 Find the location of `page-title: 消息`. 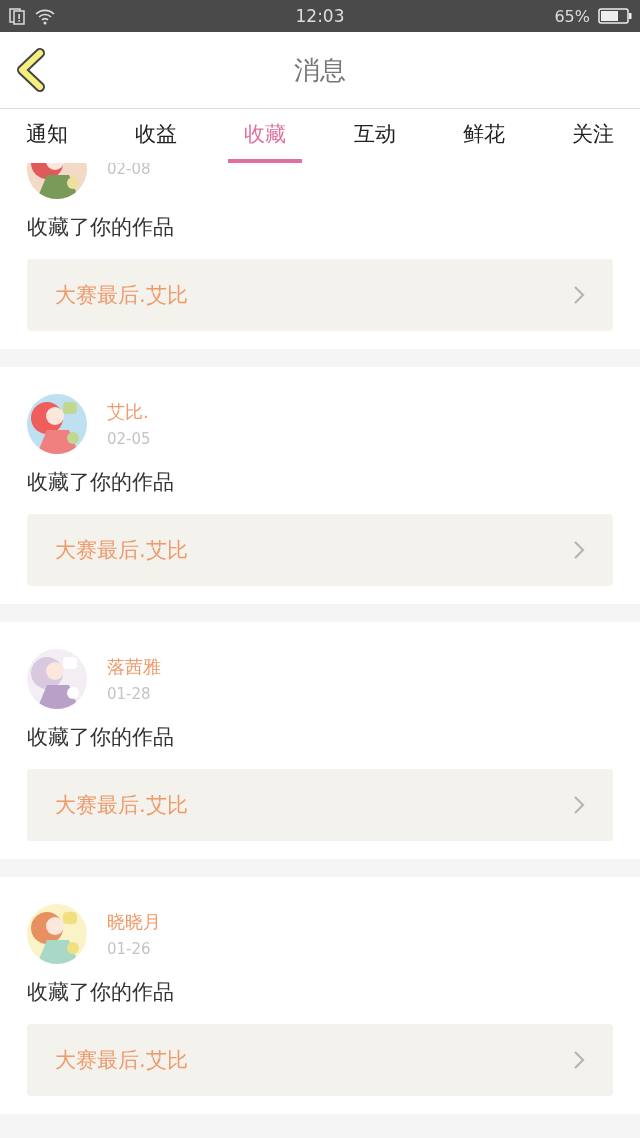

page-title: 消息 is located at coordinates (320, 70).